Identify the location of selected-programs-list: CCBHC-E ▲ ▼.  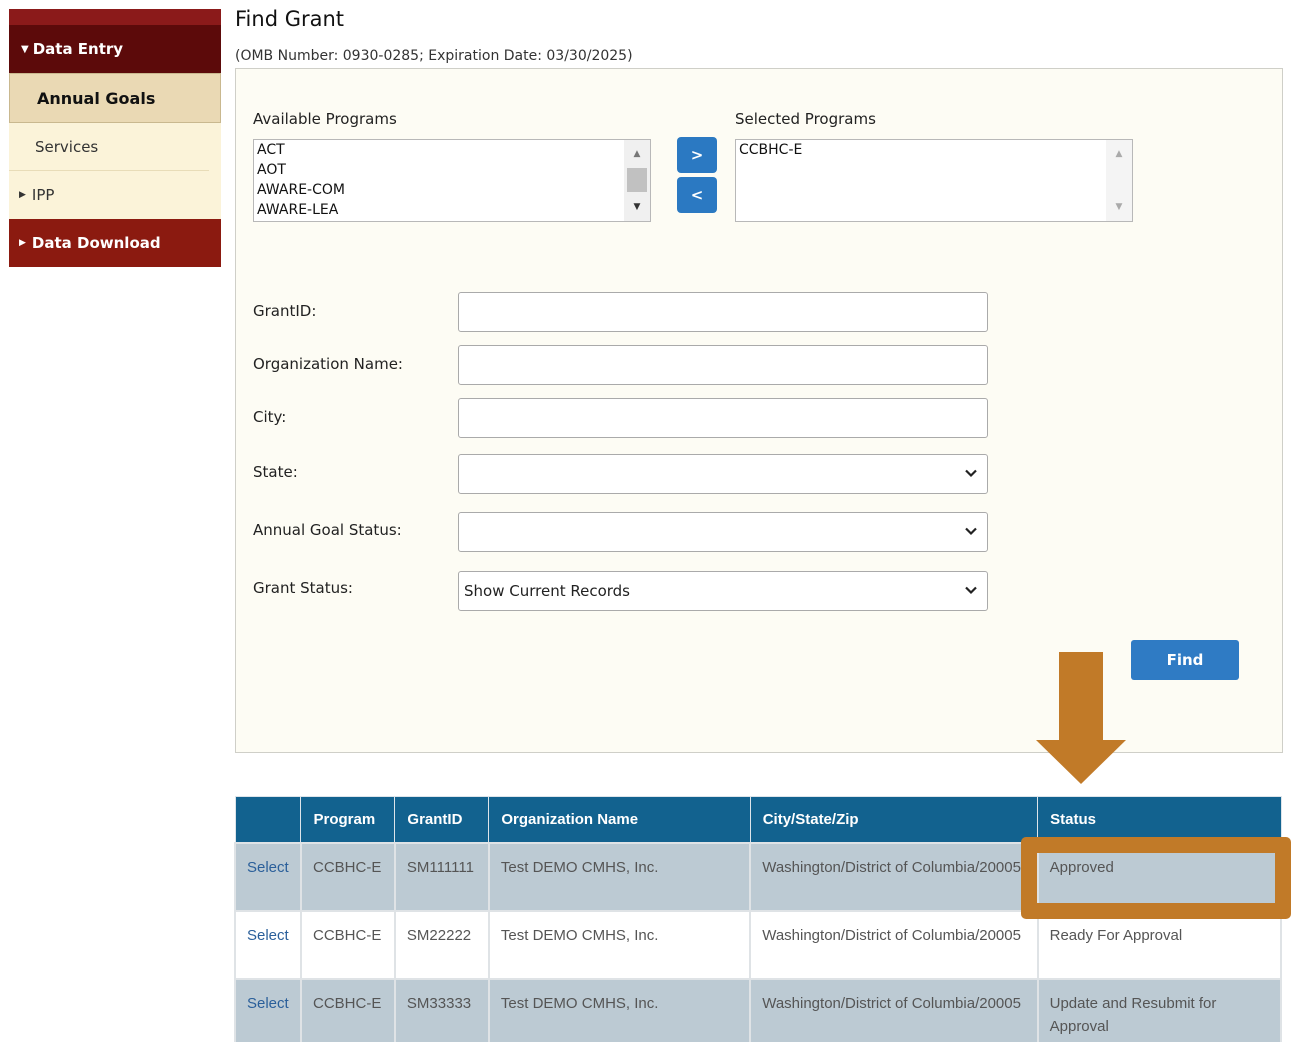
(934, 180).